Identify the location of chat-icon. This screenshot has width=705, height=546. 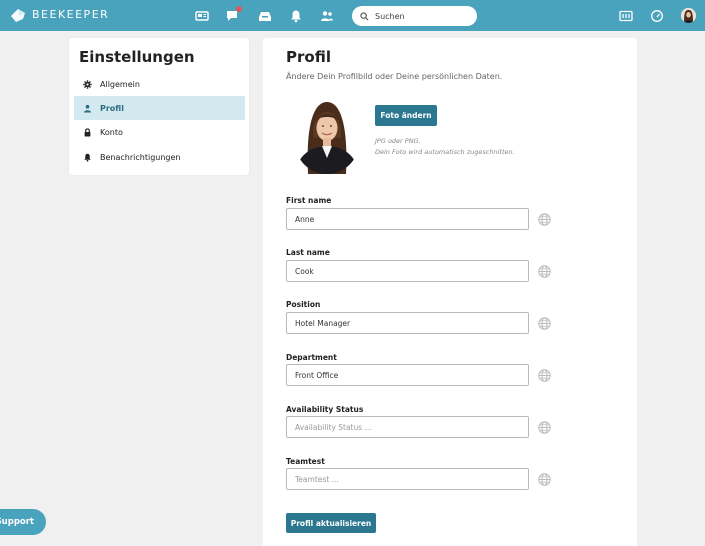
(233, 15).